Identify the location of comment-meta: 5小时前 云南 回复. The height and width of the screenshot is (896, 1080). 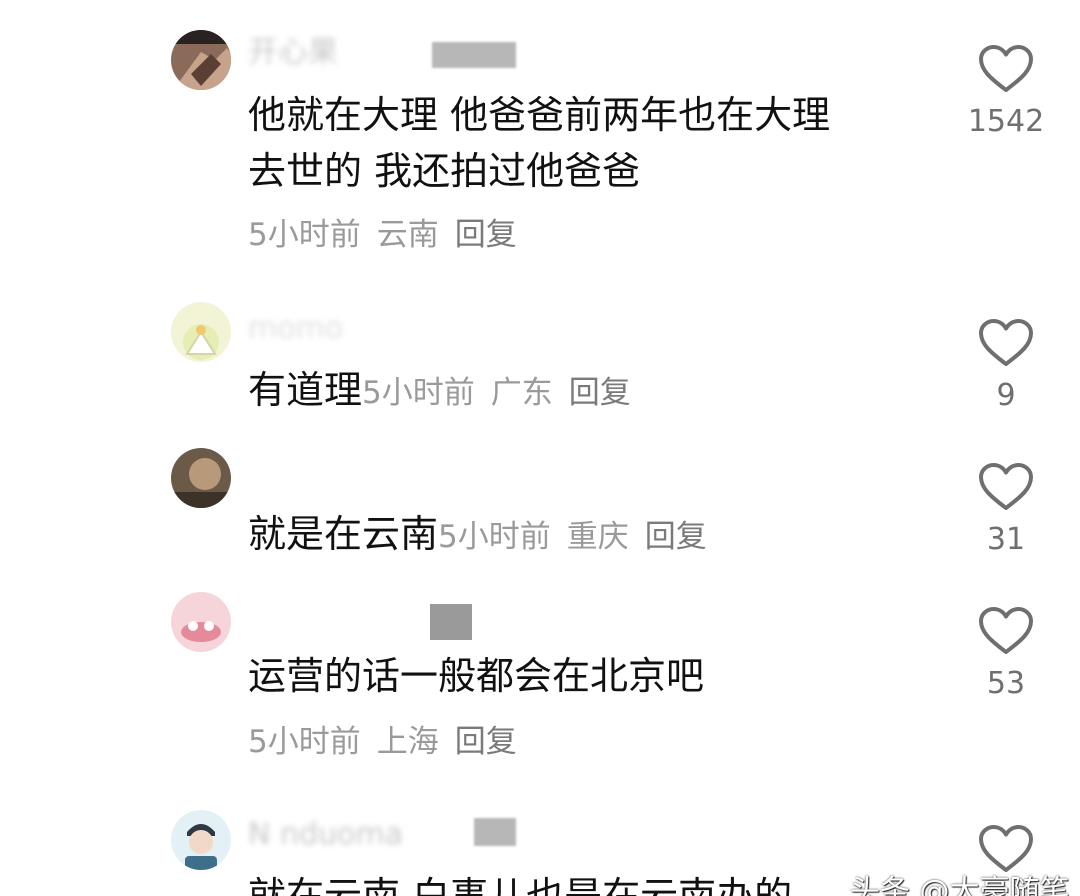
(382, 235).